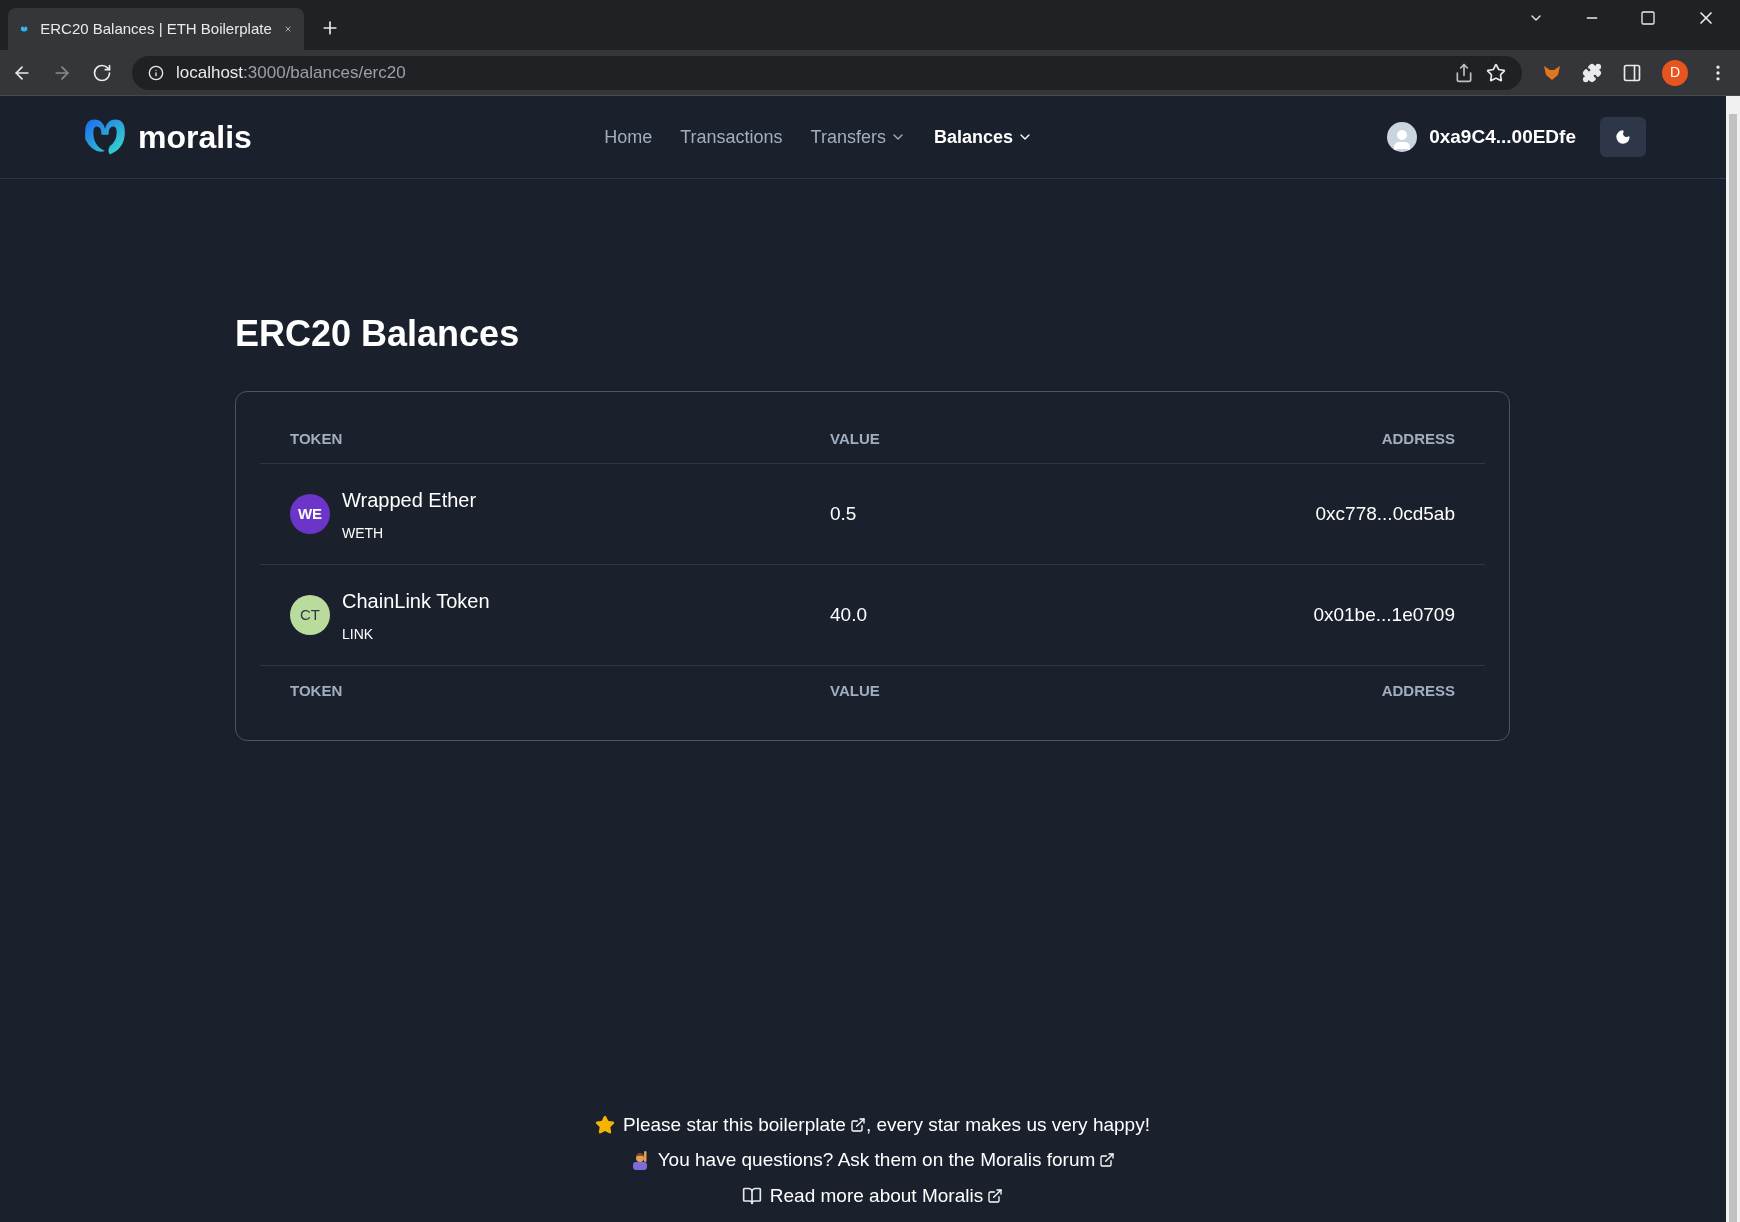 Image resolution: width=1740 pixels, height=1222 pixels. Describe the element at coordinates (291, 72) in the screenshot. I see `url-text: localhost:3000/balances/erc20` at that location.